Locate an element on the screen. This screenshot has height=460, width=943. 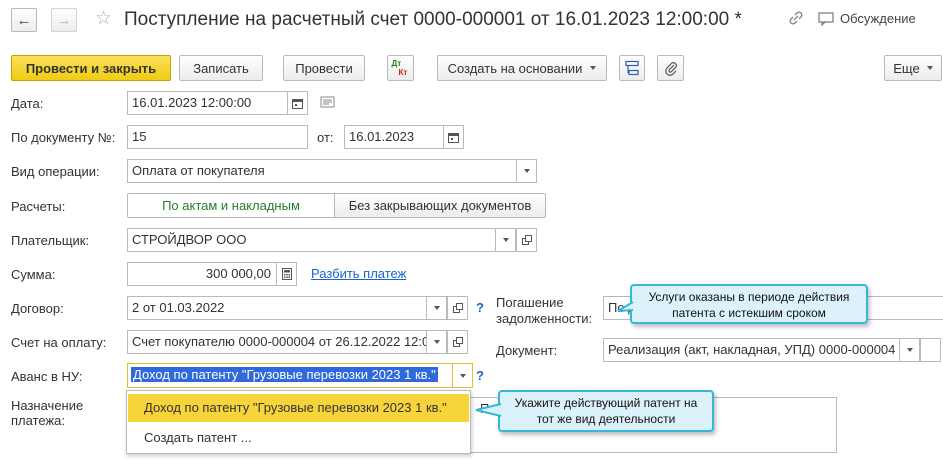
contract-label: Договор: is located at coordinates (37, 308).